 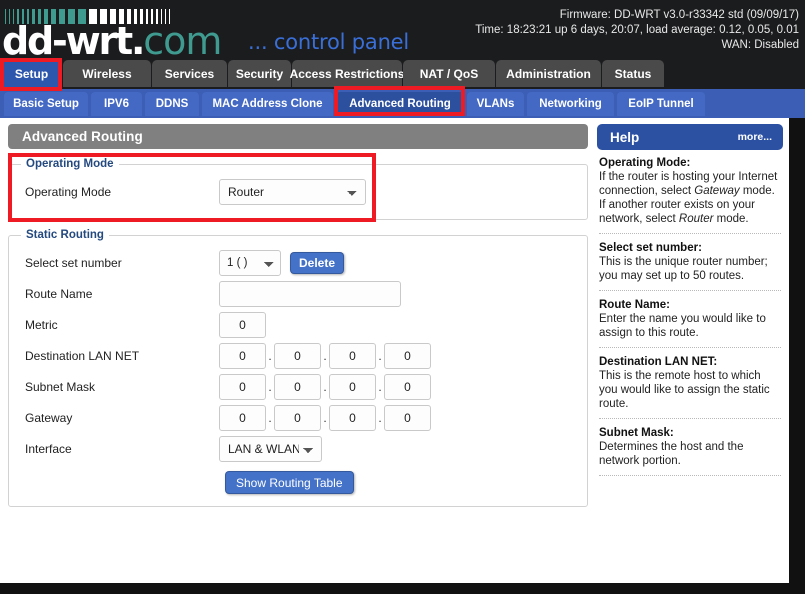 I want to click on help-emphasis: Router, so click(x=696, y=219).